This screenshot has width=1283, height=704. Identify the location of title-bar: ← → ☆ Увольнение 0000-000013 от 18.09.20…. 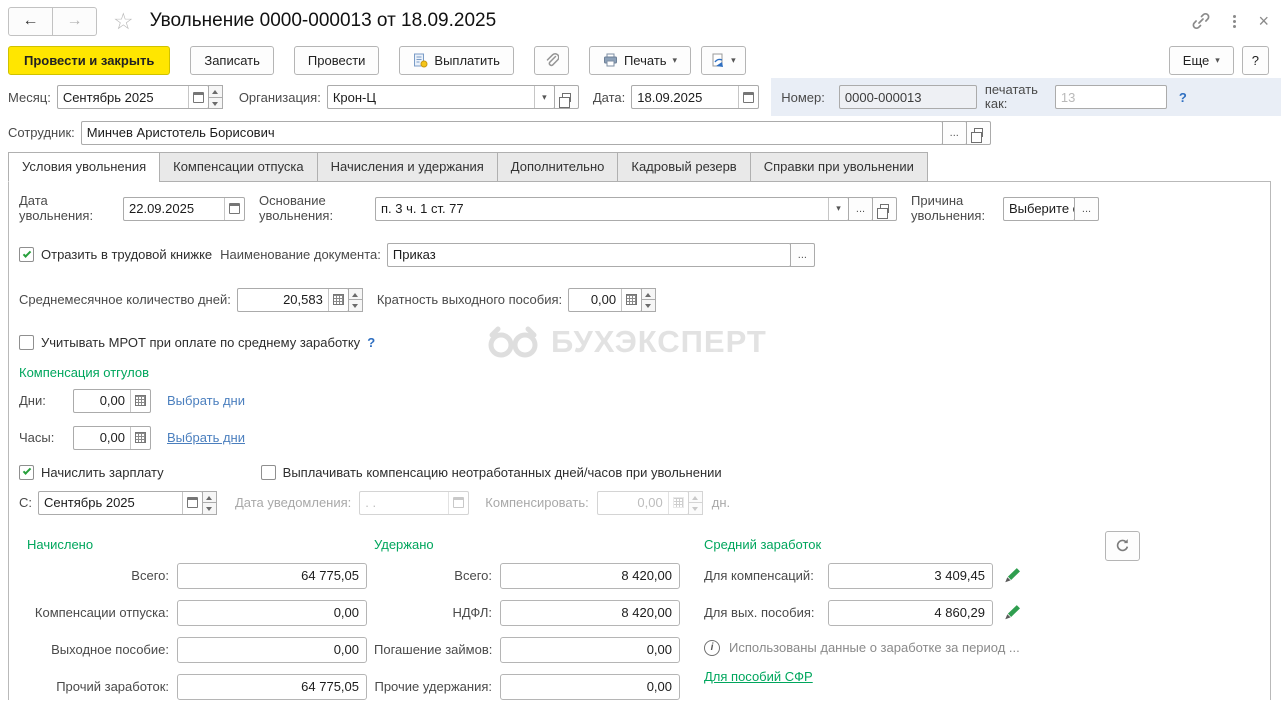
(641, 21).